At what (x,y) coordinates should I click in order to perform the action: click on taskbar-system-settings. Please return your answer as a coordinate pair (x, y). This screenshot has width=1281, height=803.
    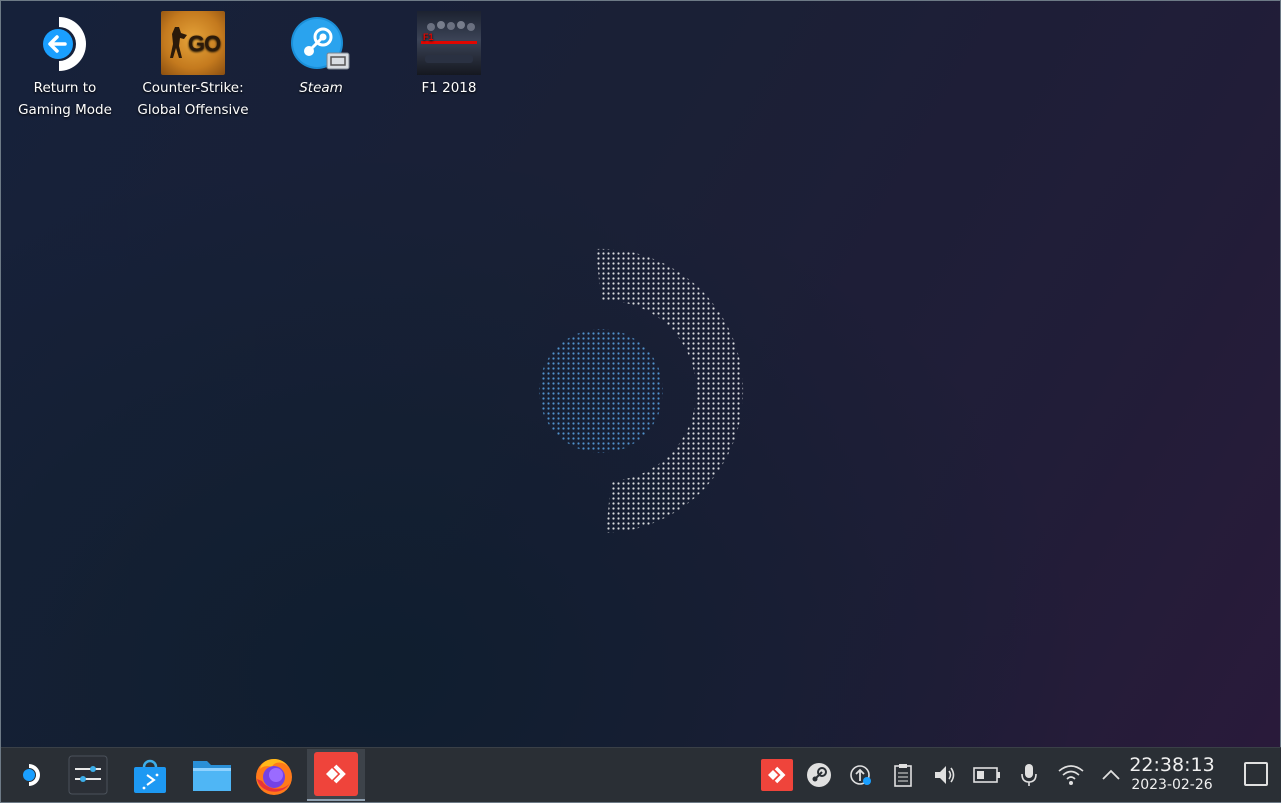
    Looking at the image, I should click on (88, 775).